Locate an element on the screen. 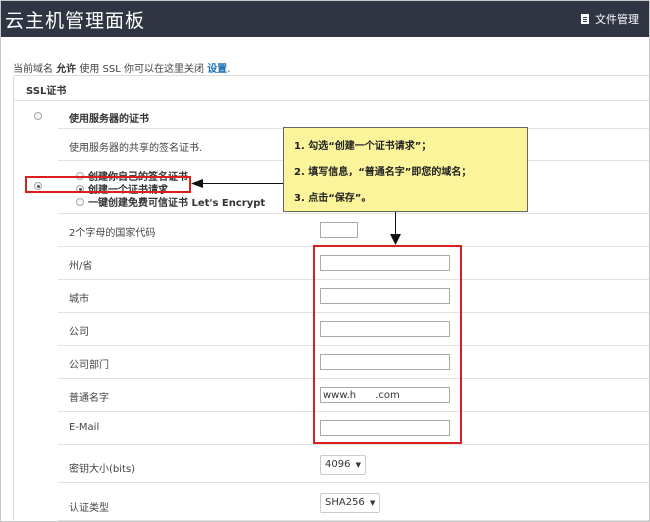  email-label: E-Mail is located at coordinates (84, 427).